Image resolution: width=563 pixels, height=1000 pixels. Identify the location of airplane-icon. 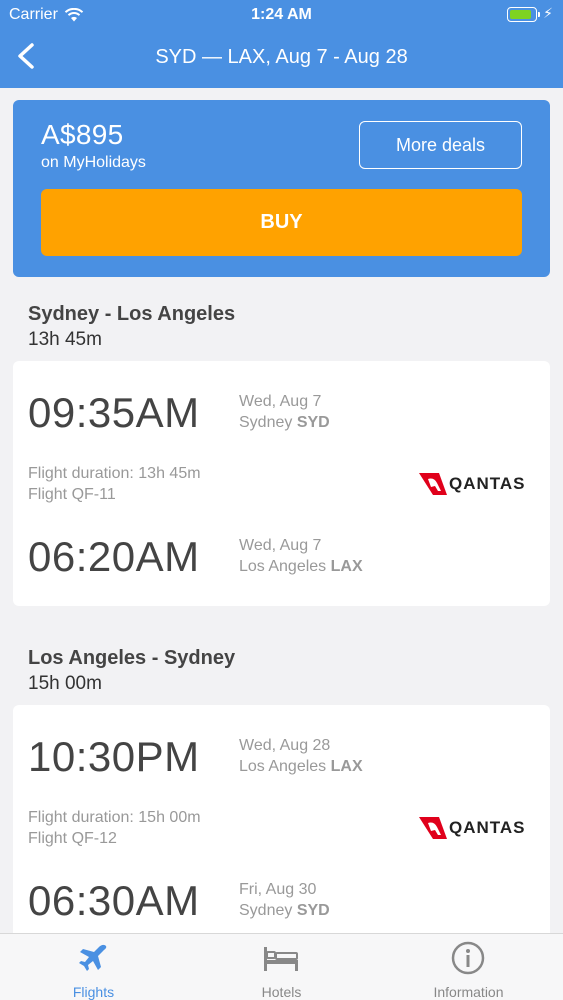
(93, 957).